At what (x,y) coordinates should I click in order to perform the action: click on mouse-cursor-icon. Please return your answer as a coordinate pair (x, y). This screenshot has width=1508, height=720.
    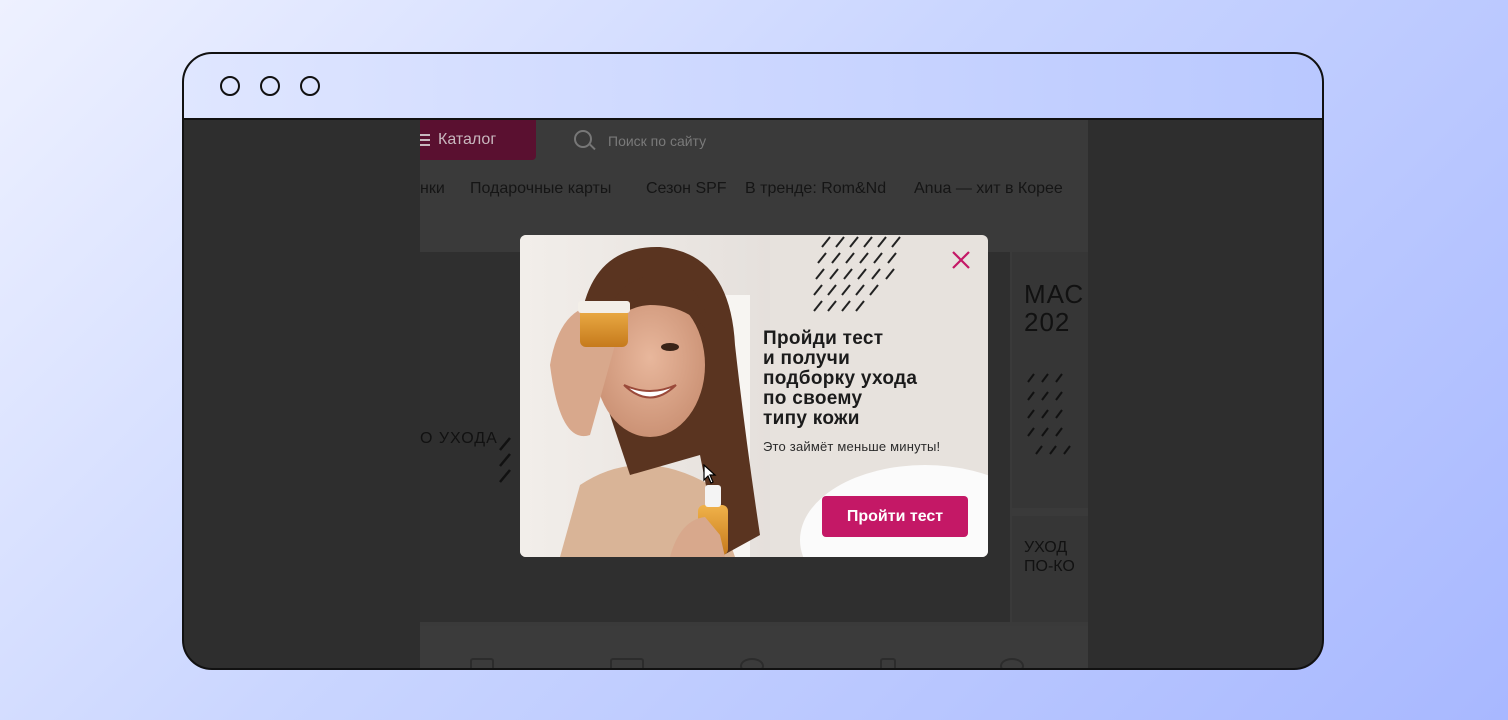
    Looking at the image, I should click on (710, 474).